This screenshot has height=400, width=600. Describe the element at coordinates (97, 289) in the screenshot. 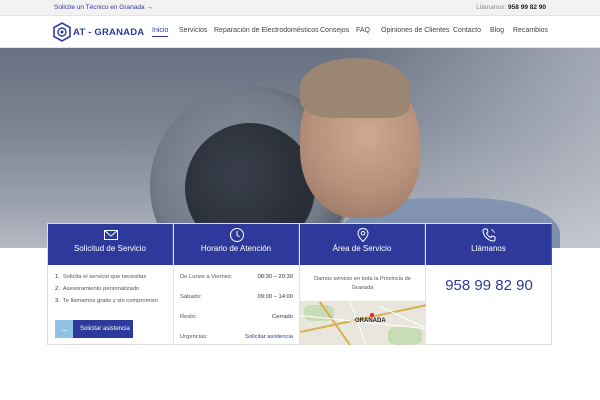

I see `list-item: 2. Asesoramiento personalizado` at that location.